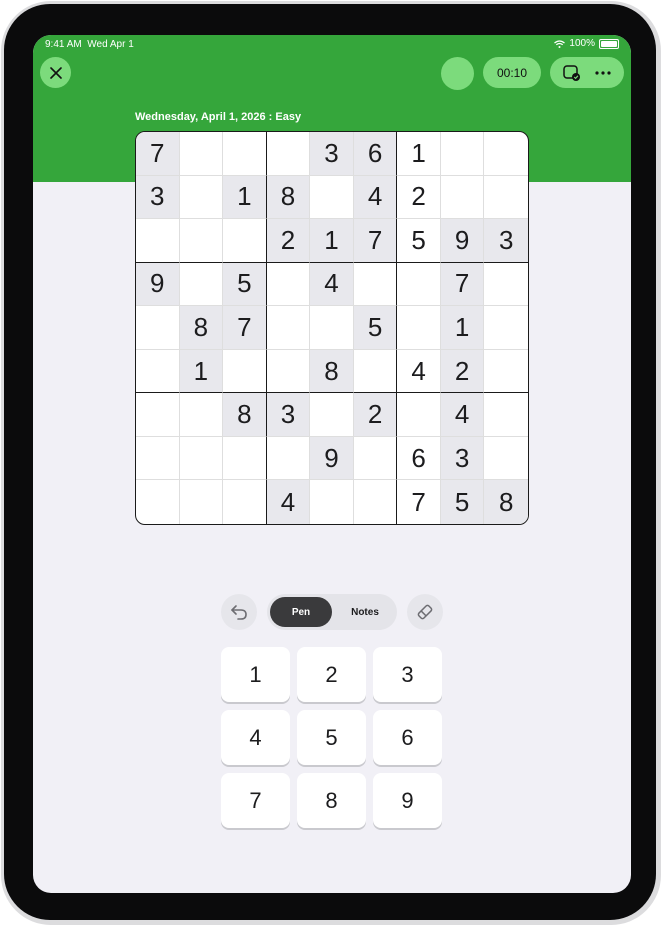  Describe the element at coordinates (457, 73) in the screenshot. I see `profile-button` at that location.